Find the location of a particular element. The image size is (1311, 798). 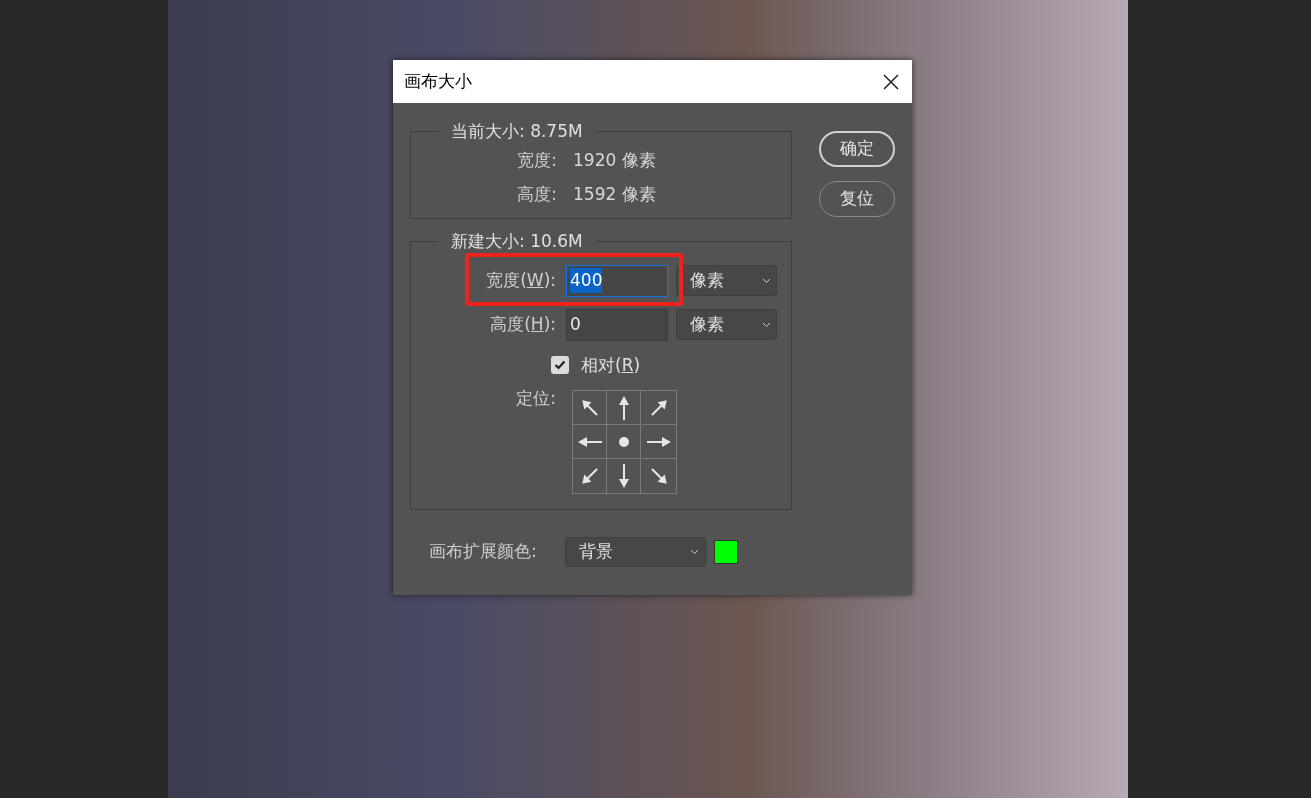

field-value: 1920 像素 is located at coordinates (614, 160).